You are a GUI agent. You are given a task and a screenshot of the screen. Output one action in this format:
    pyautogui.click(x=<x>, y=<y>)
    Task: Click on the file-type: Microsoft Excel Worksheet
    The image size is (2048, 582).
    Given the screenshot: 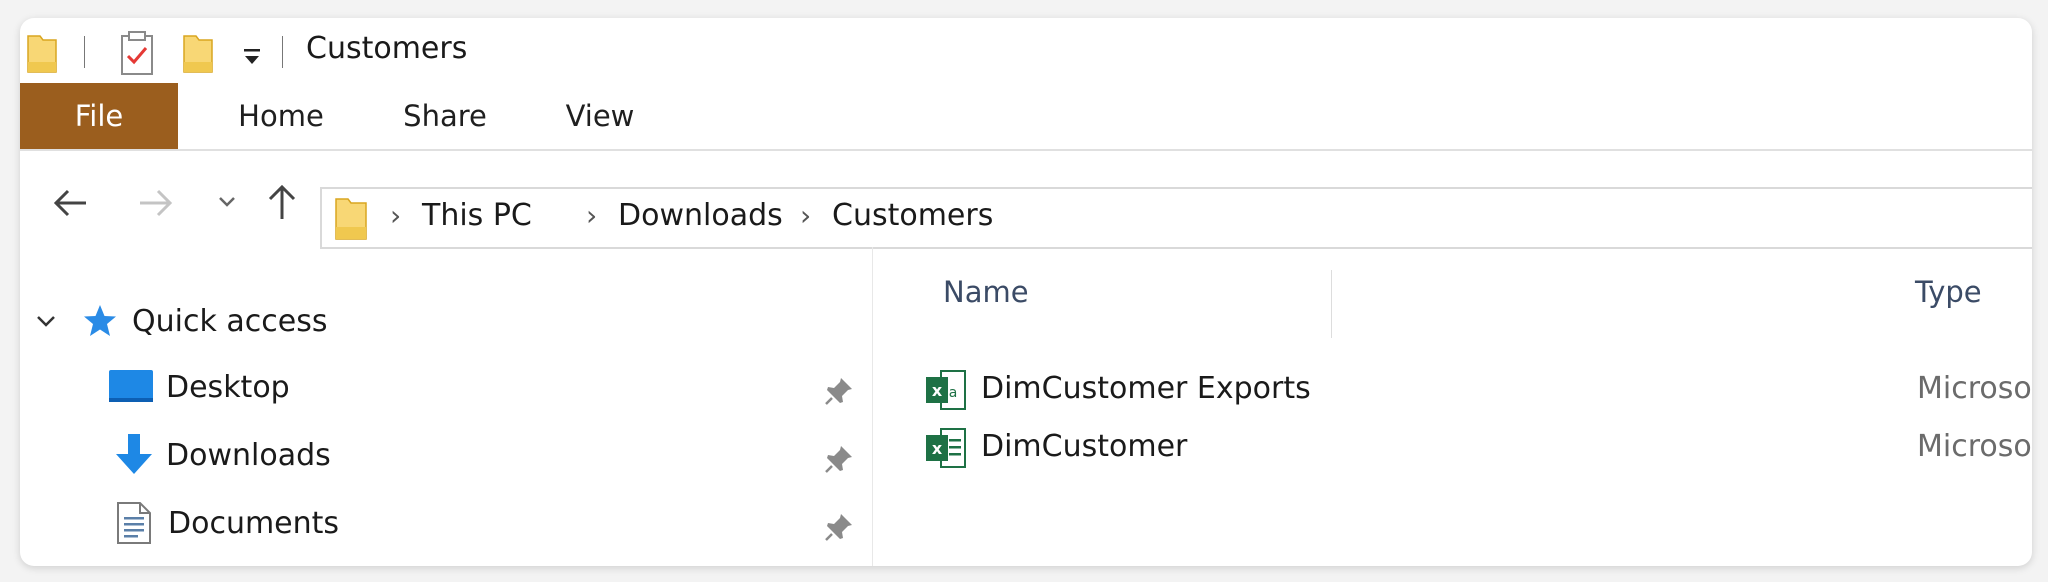 What is the action you would take?
    pyautogui.click(x=1974, y=446)
    